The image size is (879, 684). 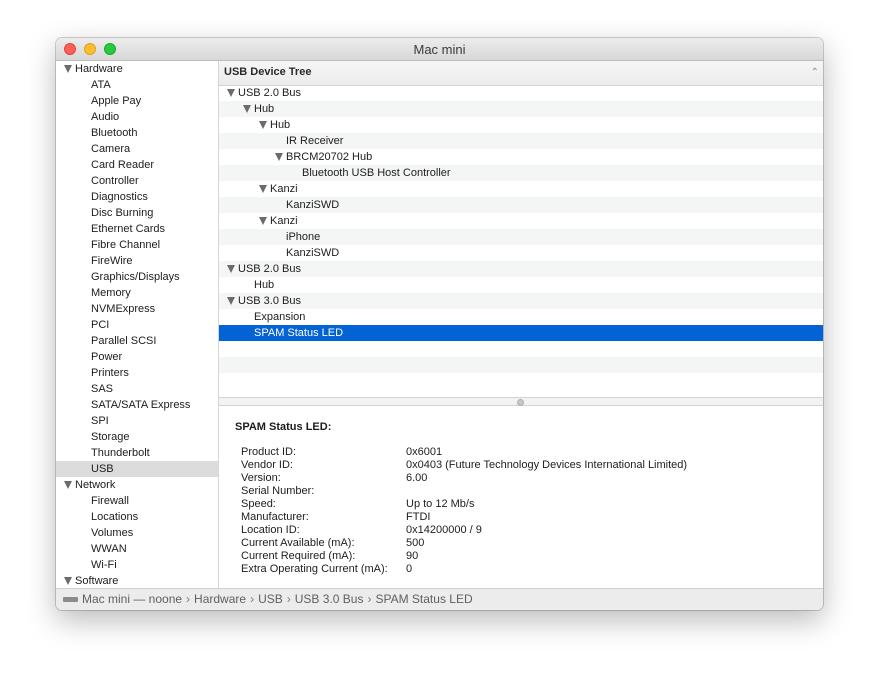 What do you see at coordinates (137, 469) in the screenshot?
I see `sidebar-item-usb: USB` at bounding box center [137, 469].